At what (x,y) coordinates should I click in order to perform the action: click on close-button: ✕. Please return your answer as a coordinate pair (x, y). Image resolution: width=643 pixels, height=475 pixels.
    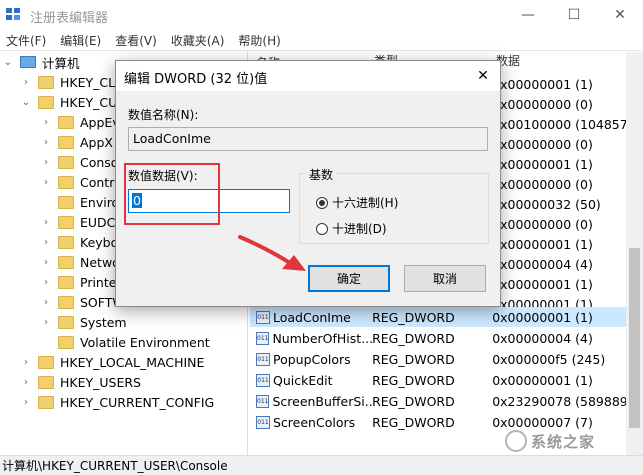
    Looking at the image, I should click on (620, 15).